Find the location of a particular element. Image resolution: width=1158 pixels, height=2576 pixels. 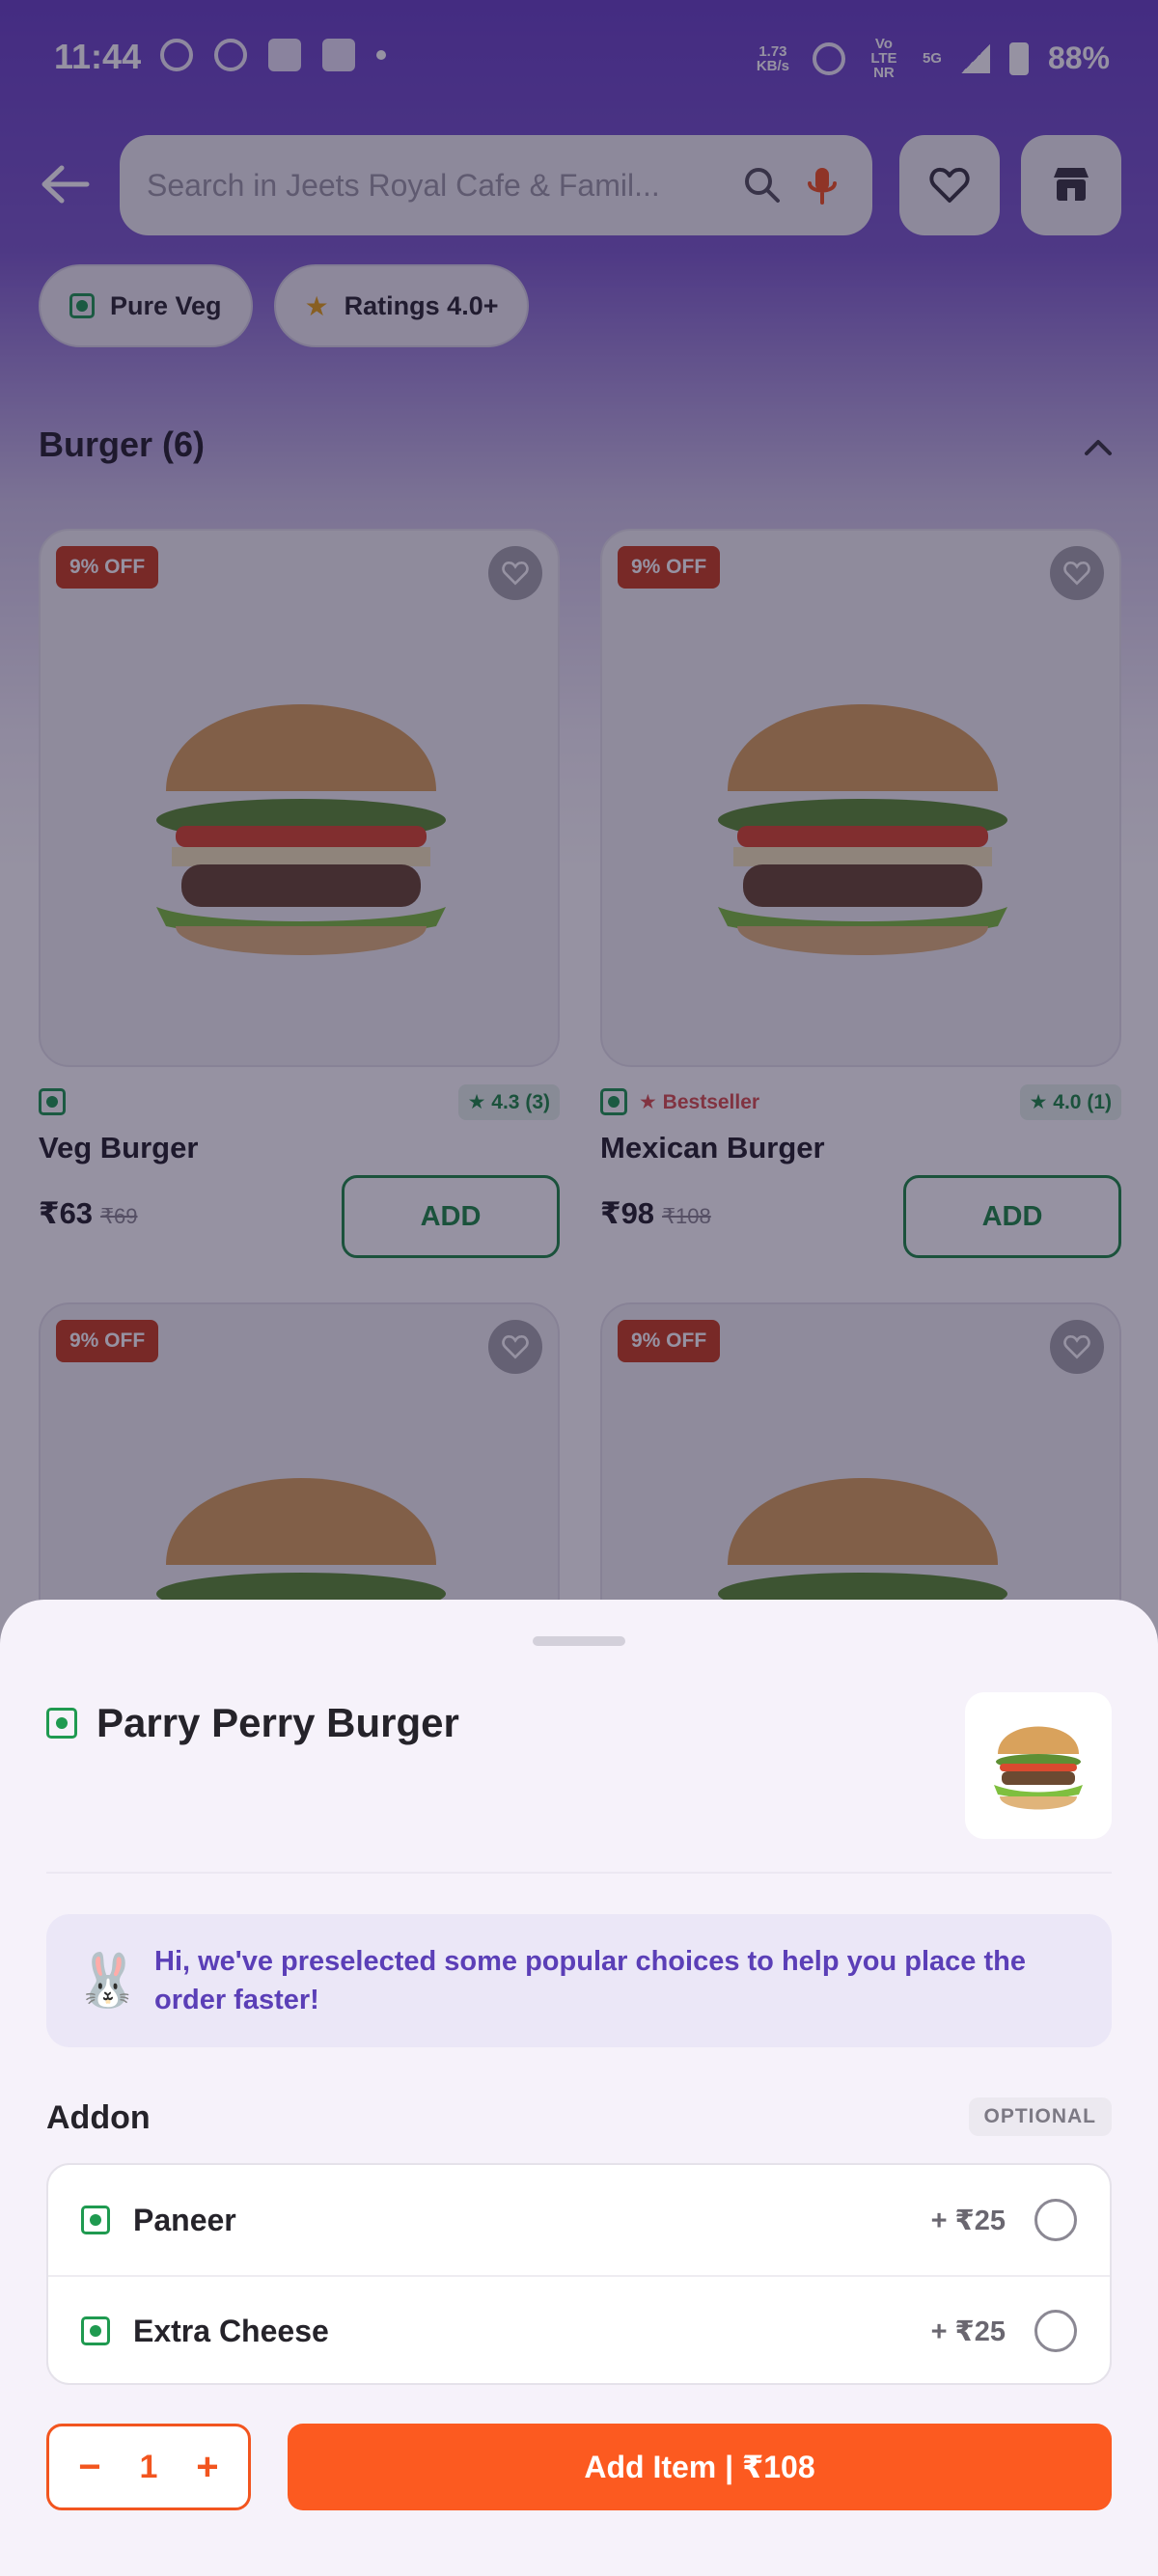

addon-header: Addon OPTIONAL is located at coordinates (579, 2118).